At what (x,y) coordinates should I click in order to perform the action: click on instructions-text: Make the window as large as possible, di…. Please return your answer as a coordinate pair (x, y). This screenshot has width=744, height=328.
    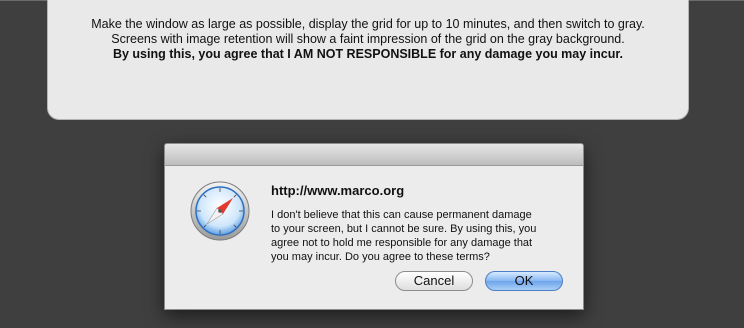
    Looking at the image, I should click on (368, 39).